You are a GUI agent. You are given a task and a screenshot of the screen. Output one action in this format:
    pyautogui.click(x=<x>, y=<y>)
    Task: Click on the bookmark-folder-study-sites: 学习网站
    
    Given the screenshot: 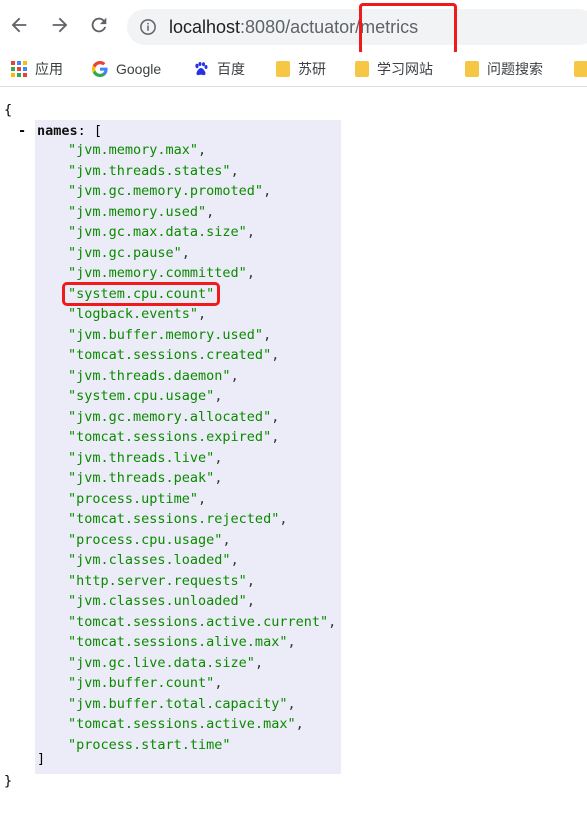 What is the action you would take?
    pyautogui.click(x=394, y=69)
    